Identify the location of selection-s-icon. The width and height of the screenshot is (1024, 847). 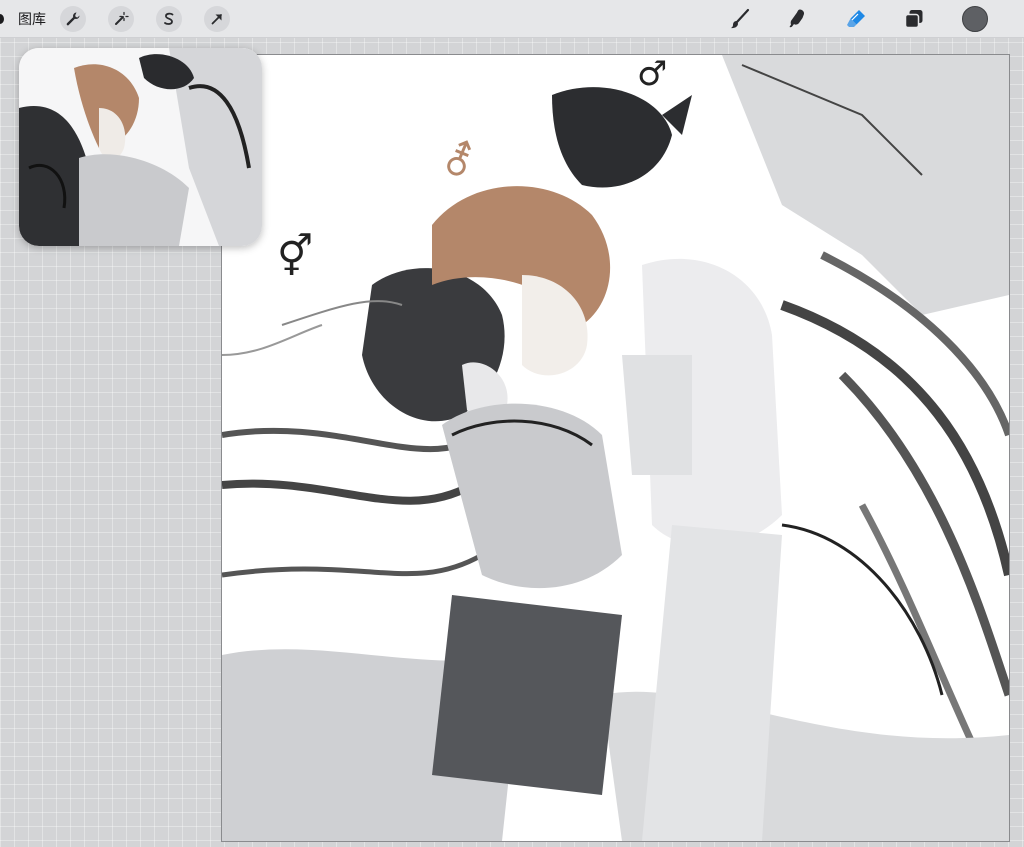
(169, 18).